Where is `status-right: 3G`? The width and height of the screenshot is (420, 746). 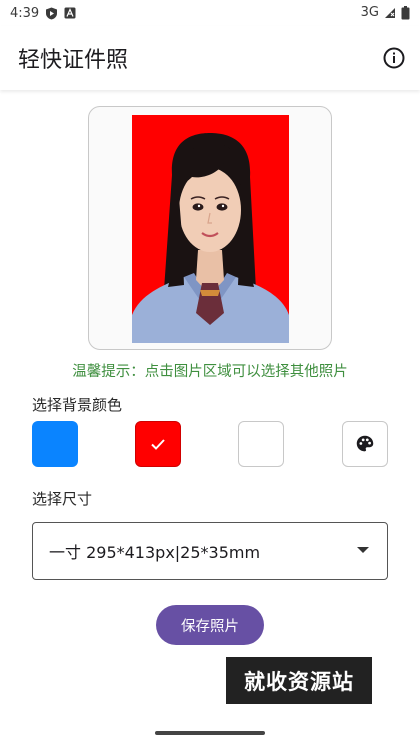 status-right: 3G is located at coordinates (385, 12).